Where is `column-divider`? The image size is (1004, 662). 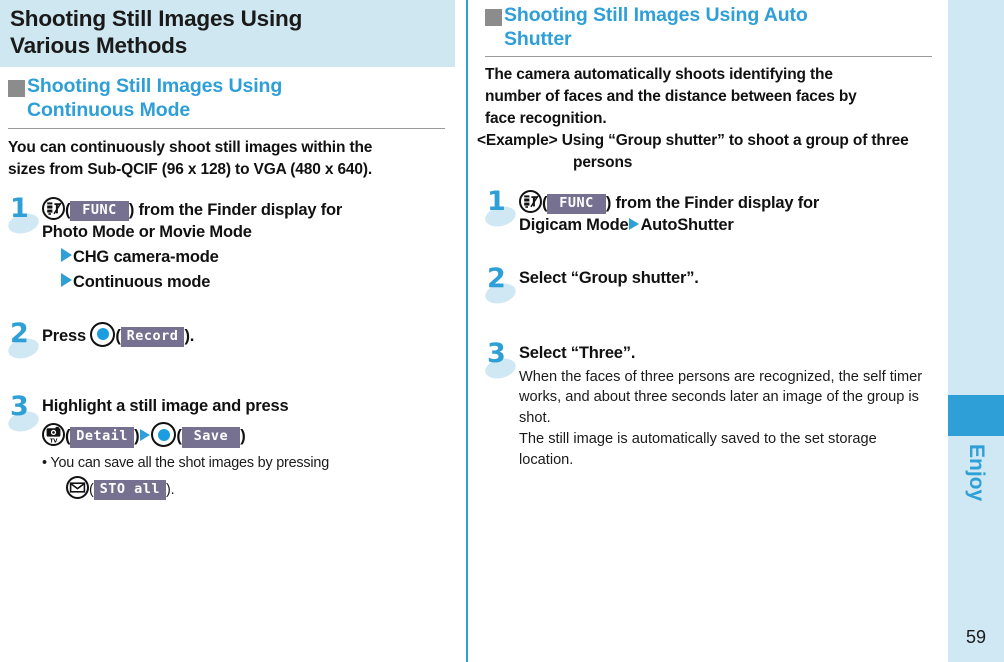 column-divider is located at coordinates (467, 331).